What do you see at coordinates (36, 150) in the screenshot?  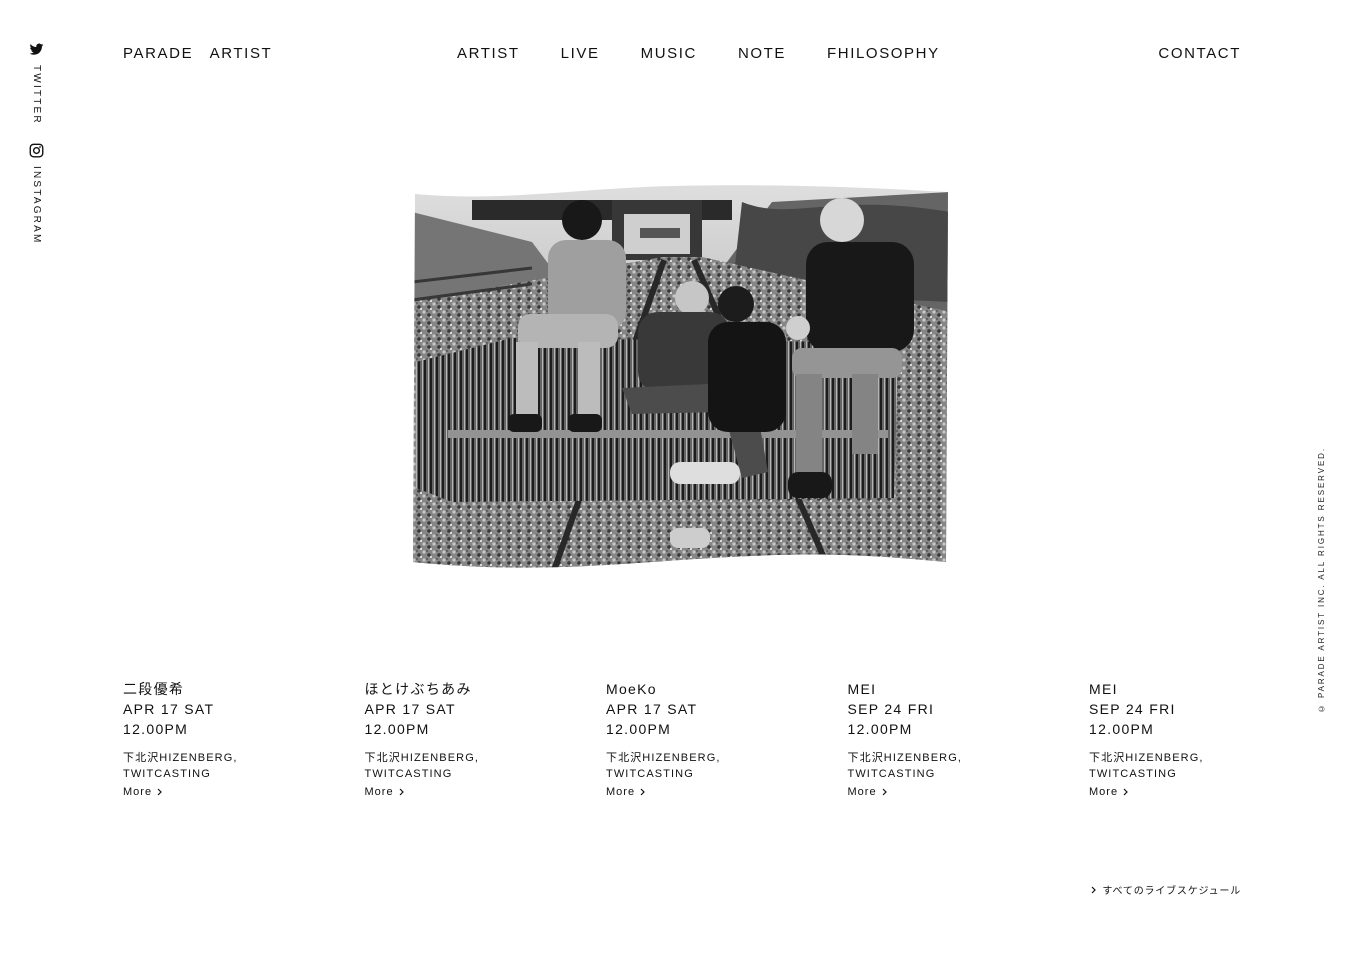 I see `instagram-icon` at bounding box center [36, 150].